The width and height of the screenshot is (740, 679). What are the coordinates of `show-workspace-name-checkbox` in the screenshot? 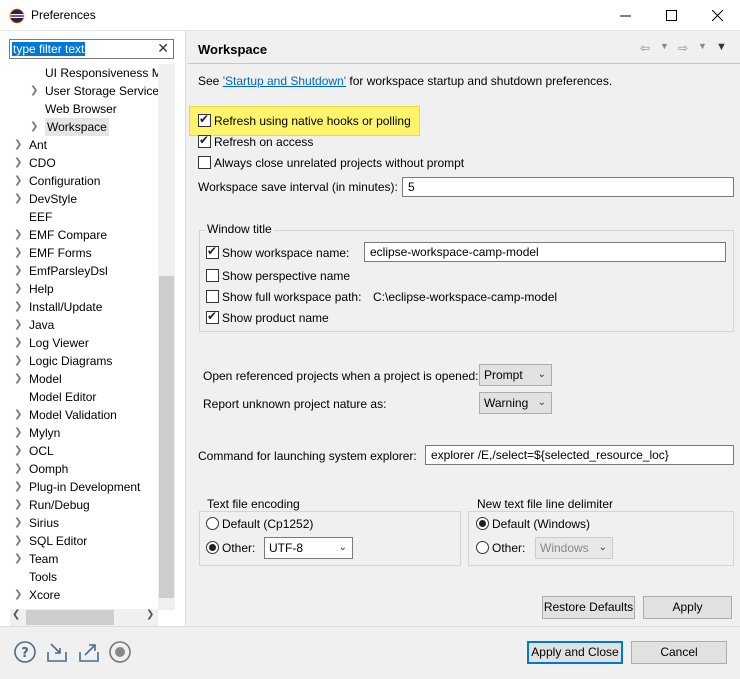 It's located at (212, 251).